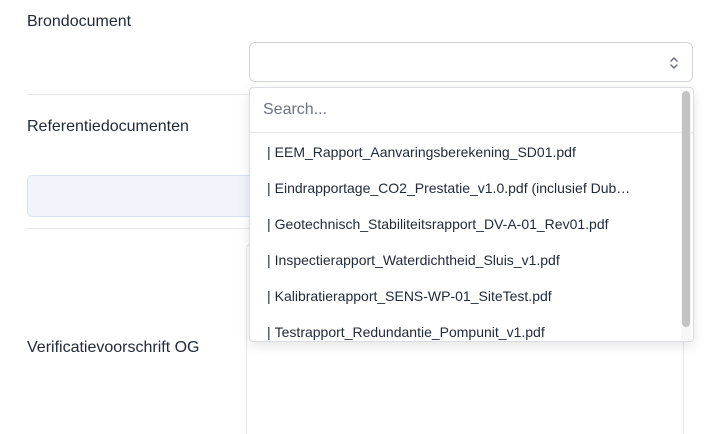 The image size is (706, 434). What do you see at coordinates (113, 347) in the screenshot?
I see `verificatievoorschrift-label: Verificatievoorschrift OG` at bounding box center [113, 347].